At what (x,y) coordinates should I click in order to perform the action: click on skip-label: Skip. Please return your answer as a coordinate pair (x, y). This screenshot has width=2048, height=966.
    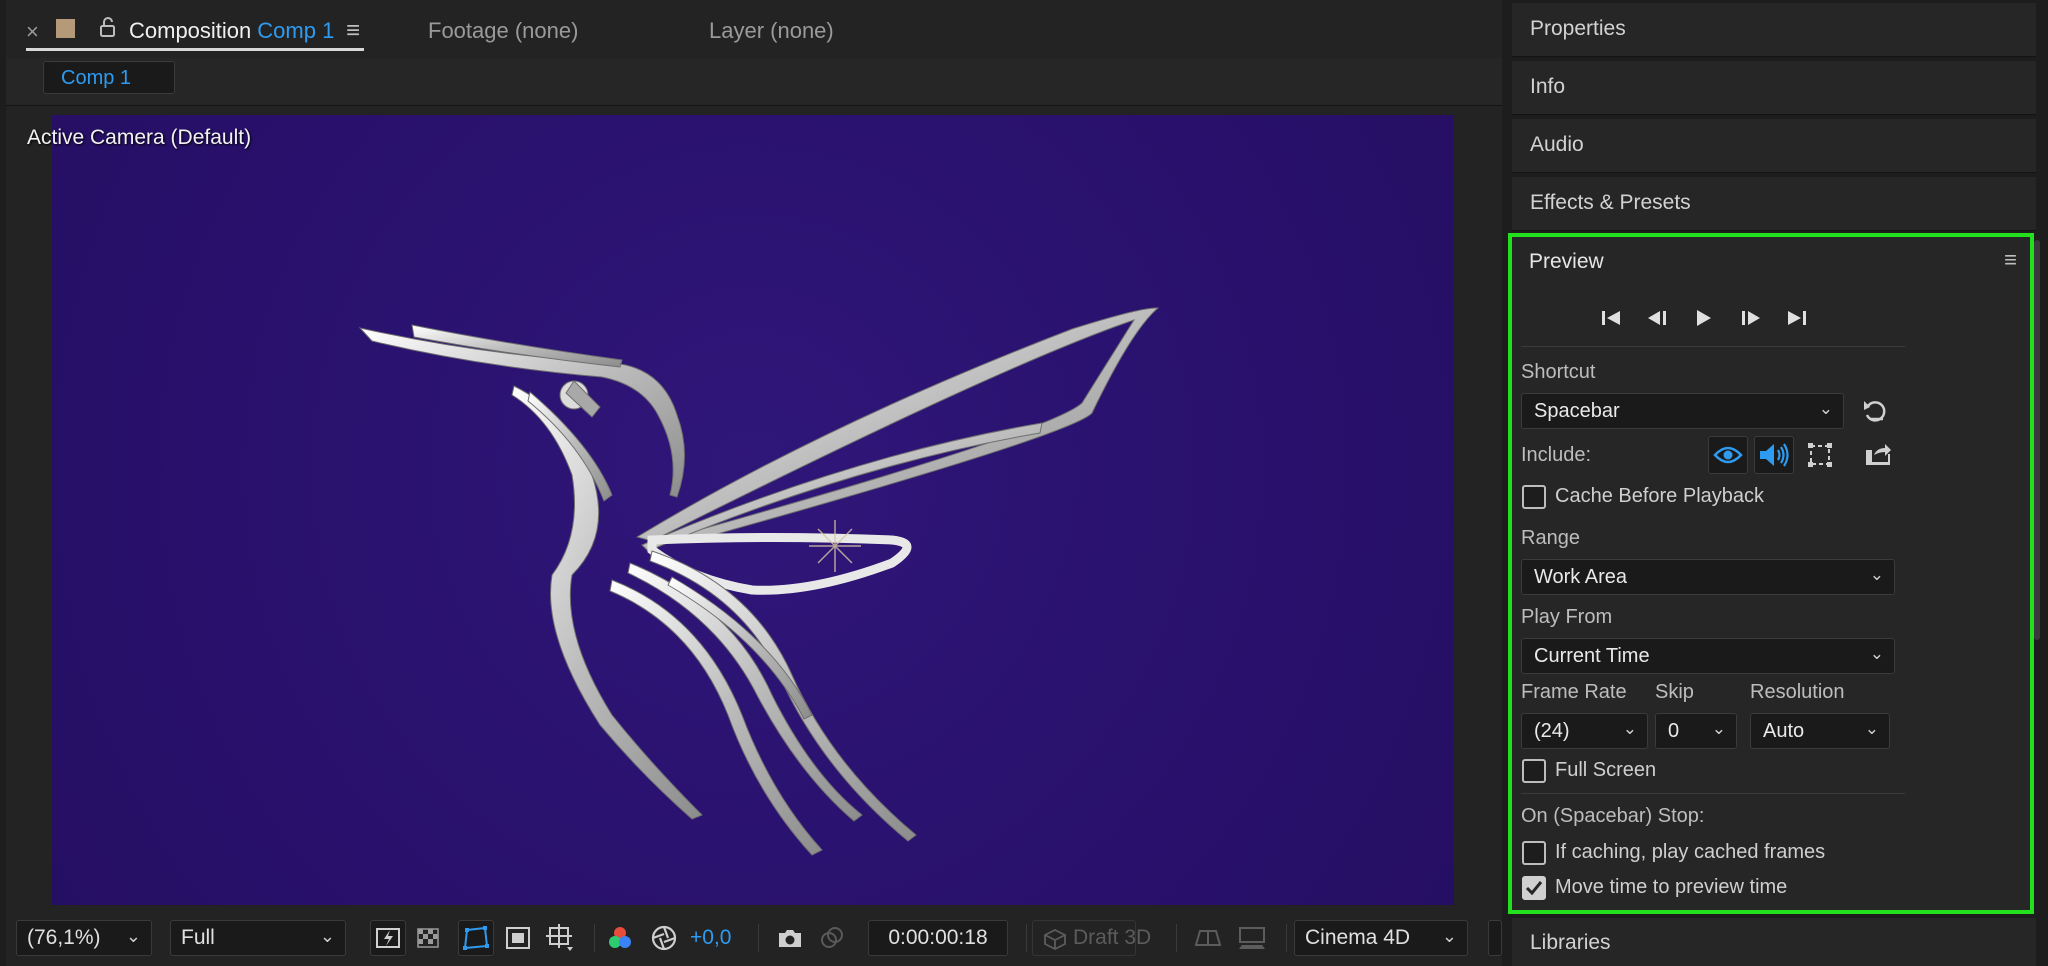
    Looking at the image, I should click on (1674, 692).